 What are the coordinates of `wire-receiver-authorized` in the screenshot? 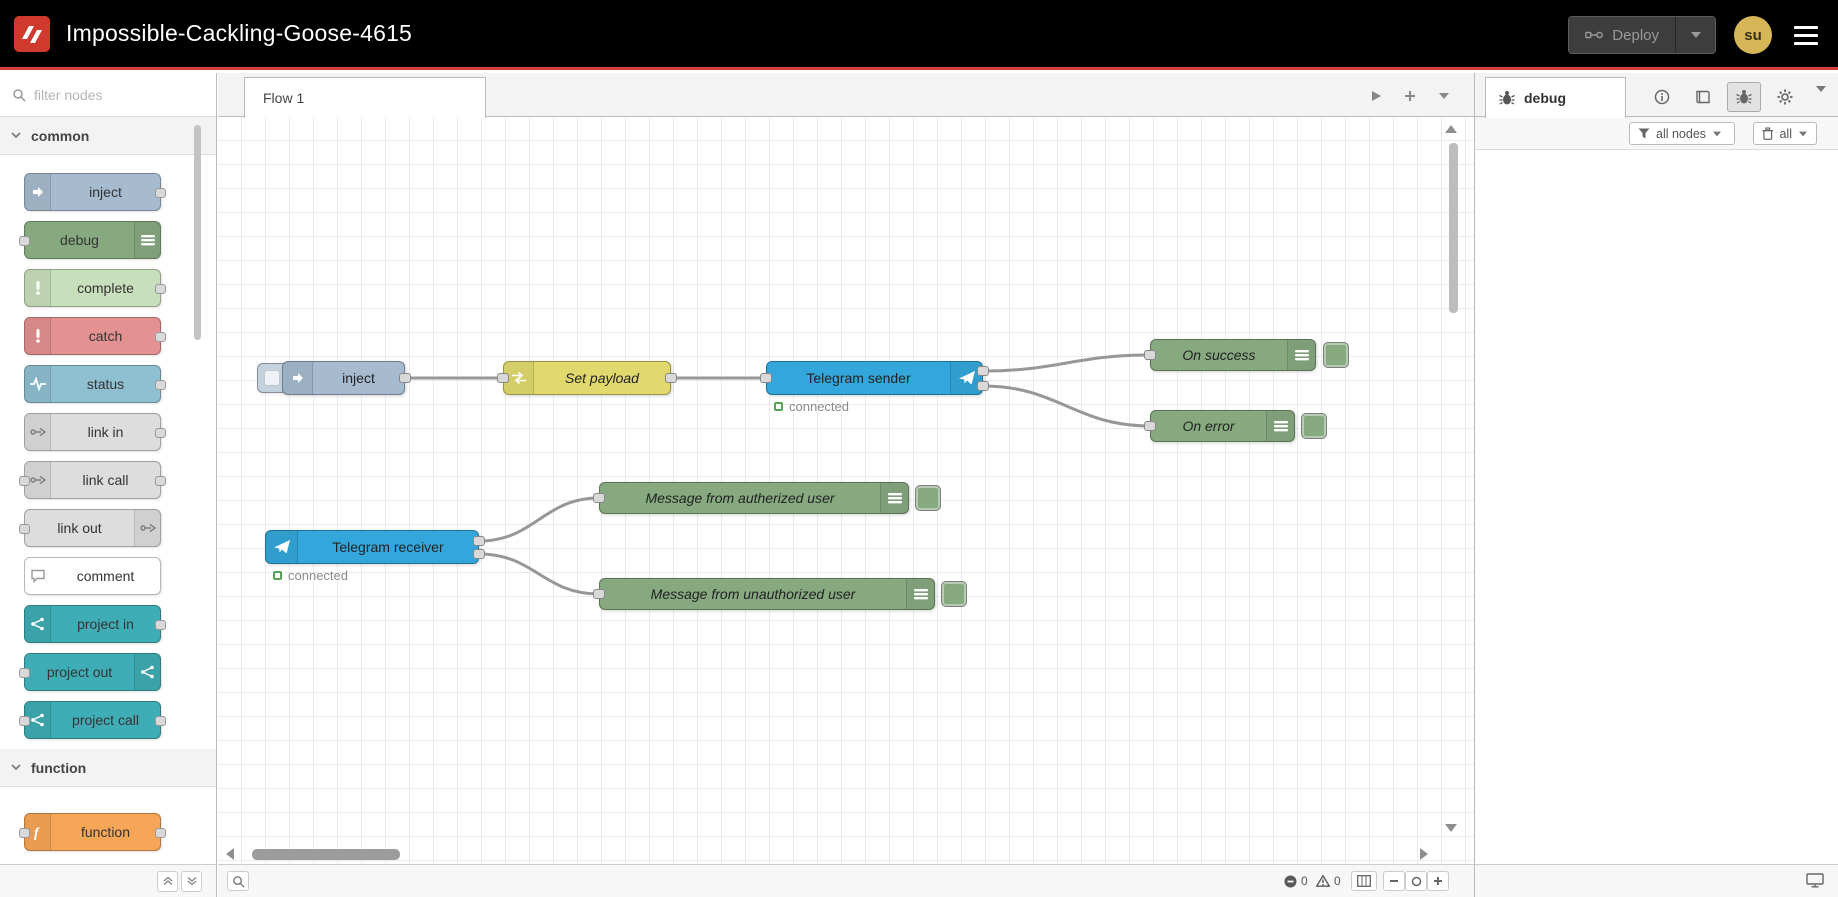 It's located at (539, 519).